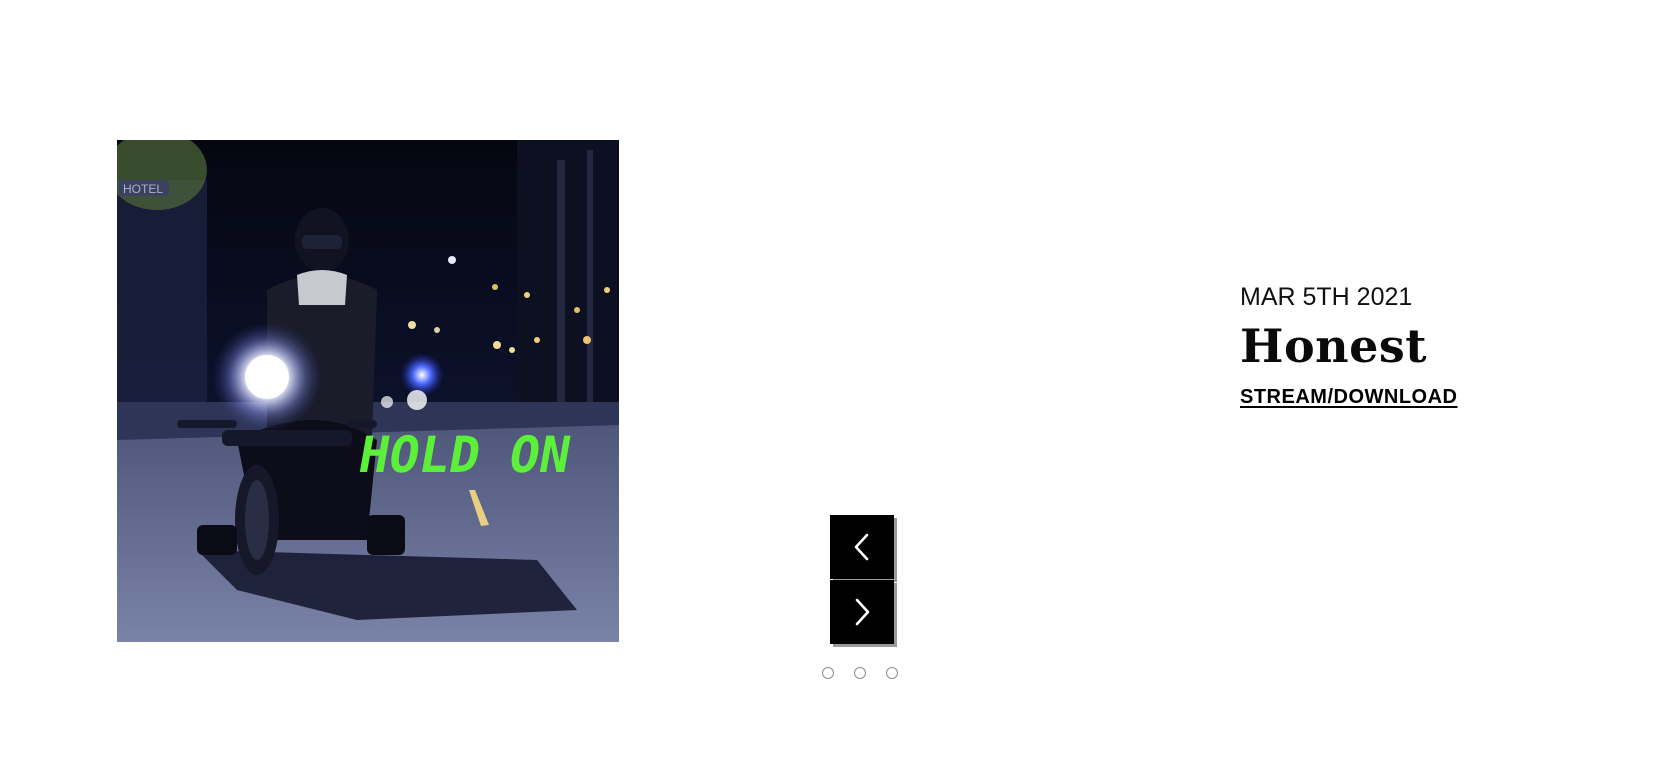 The height and width of the screenshot is (770, 1670). I want to click on release-date: MAR 5TH 2021, so click(1326, 297).